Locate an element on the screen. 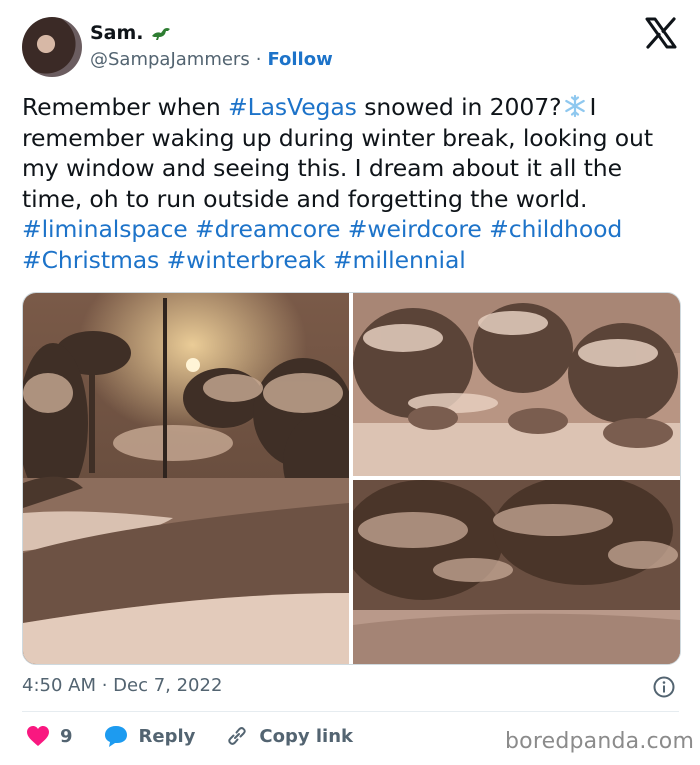 Image resolution: width=700 pixels, height=765 pixels. display-name: Sam. is located at coordinates (117, 33).